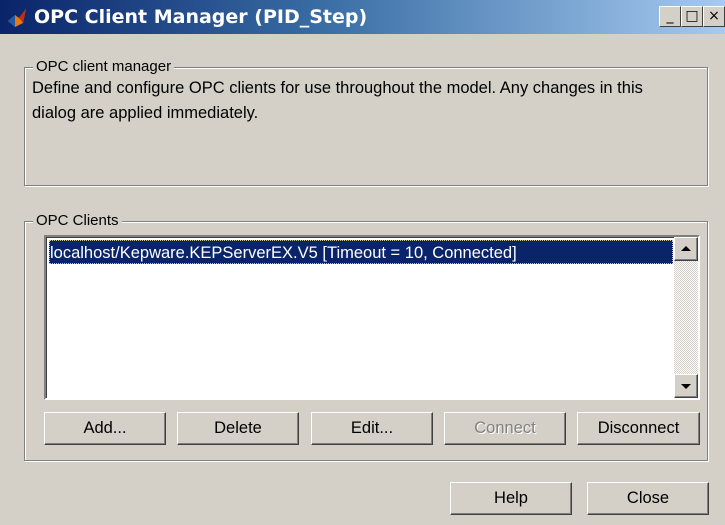 The height and width of the screenshot is (525, 725). Describe the element at coordinates (648, 498) in the screenshot. I see `close-button: Close` at that location.